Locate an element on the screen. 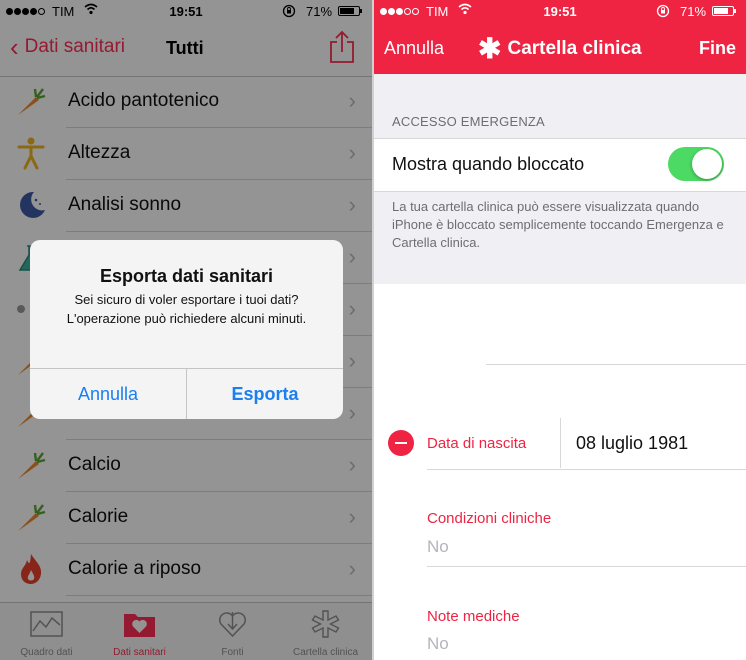 This screenshot has height=660, width=746. alert-buttons: Annulla Esporta is located at coordinates (186, 393).